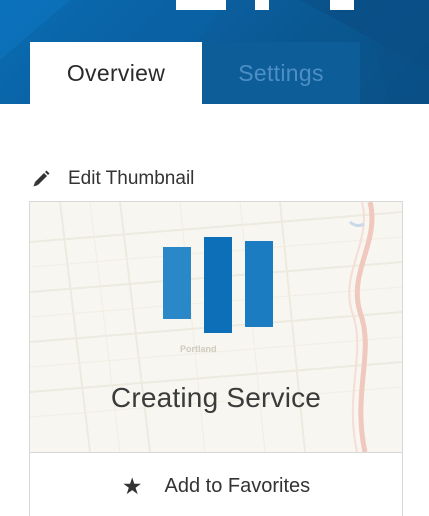 The height and width of the screenshot is (516, 429). I want to click on pencil-icon, so click(41, 178).